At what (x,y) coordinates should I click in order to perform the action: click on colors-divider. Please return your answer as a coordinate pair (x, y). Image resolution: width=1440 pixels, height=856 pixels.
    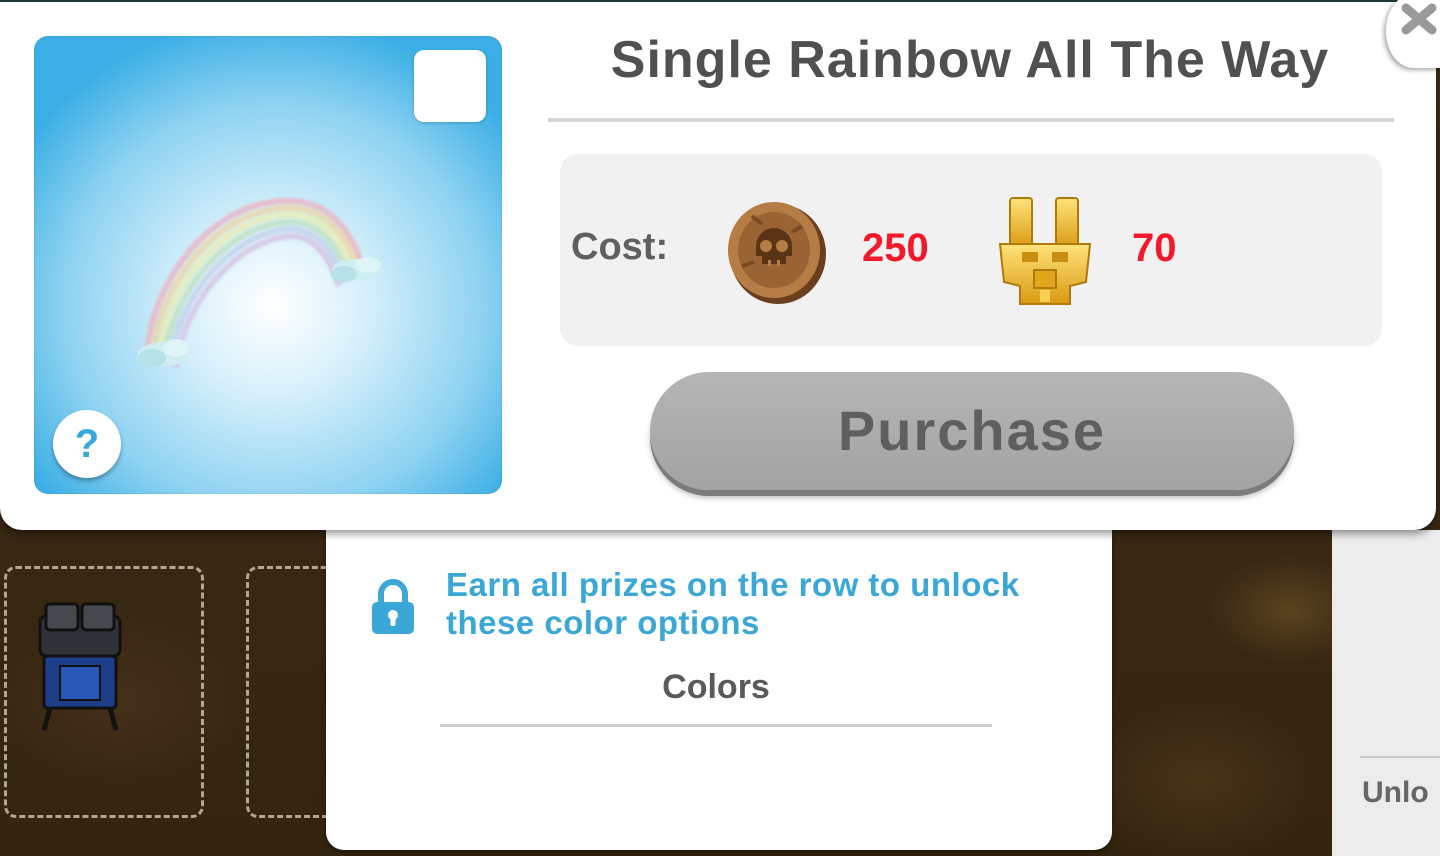
    Looking at the image, I should click on (716, 725).